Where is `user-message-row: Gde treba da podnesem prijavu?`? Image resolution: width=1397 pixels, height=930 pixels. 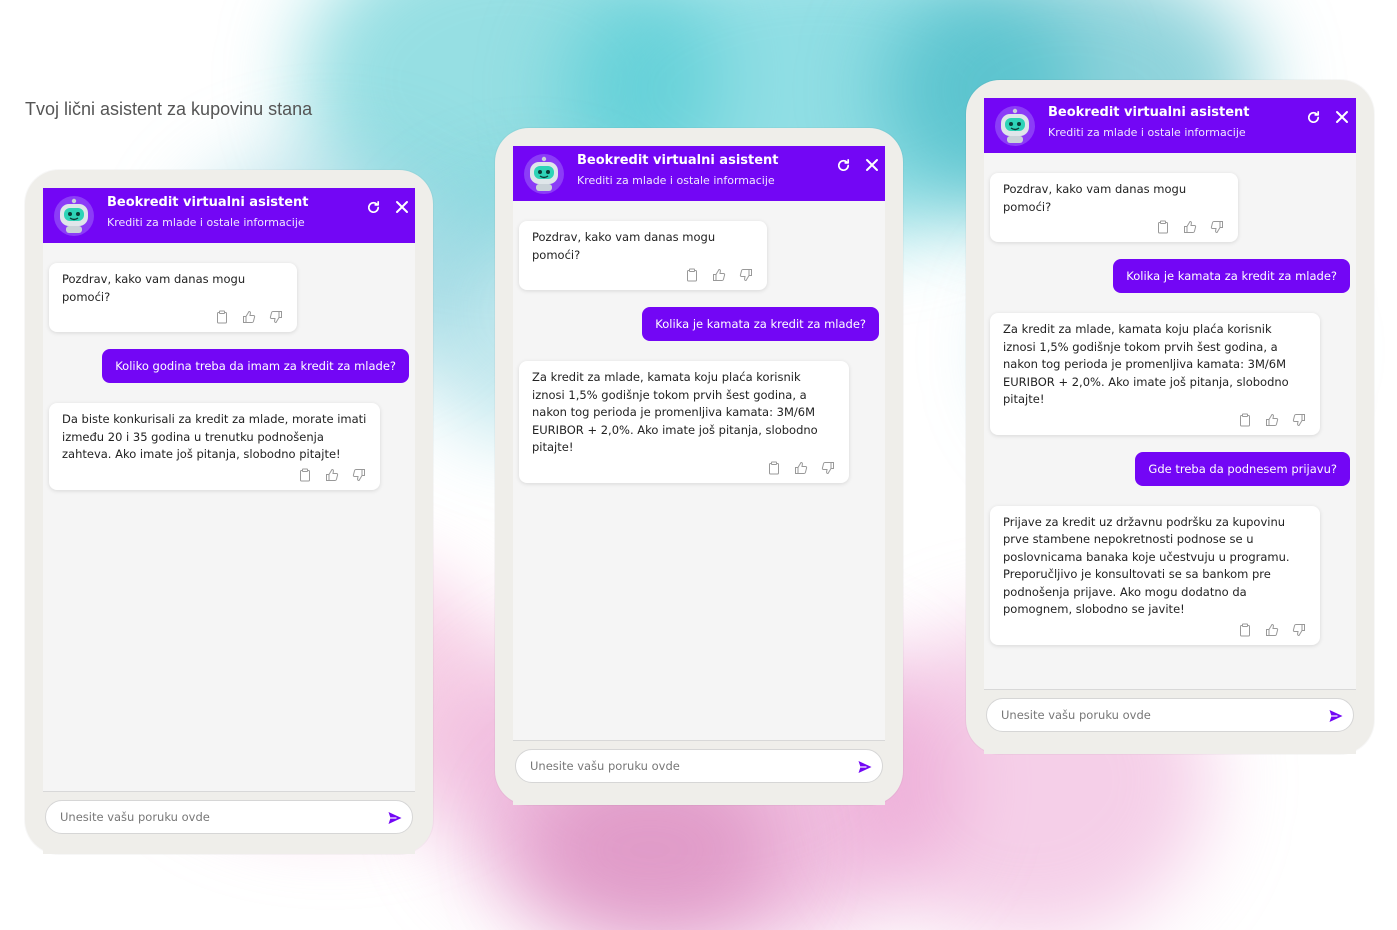 user-message-row: Gde treba da podnesem prijavu? is located at coordinates (1170, 468).